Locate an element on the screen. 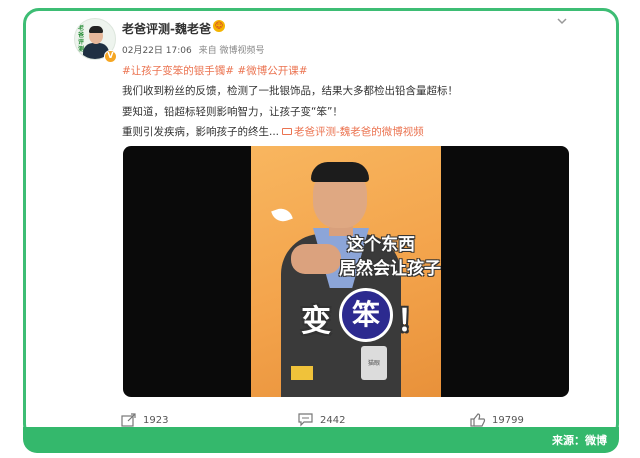  chevron-down-icon is located at coordinates (562, 21).